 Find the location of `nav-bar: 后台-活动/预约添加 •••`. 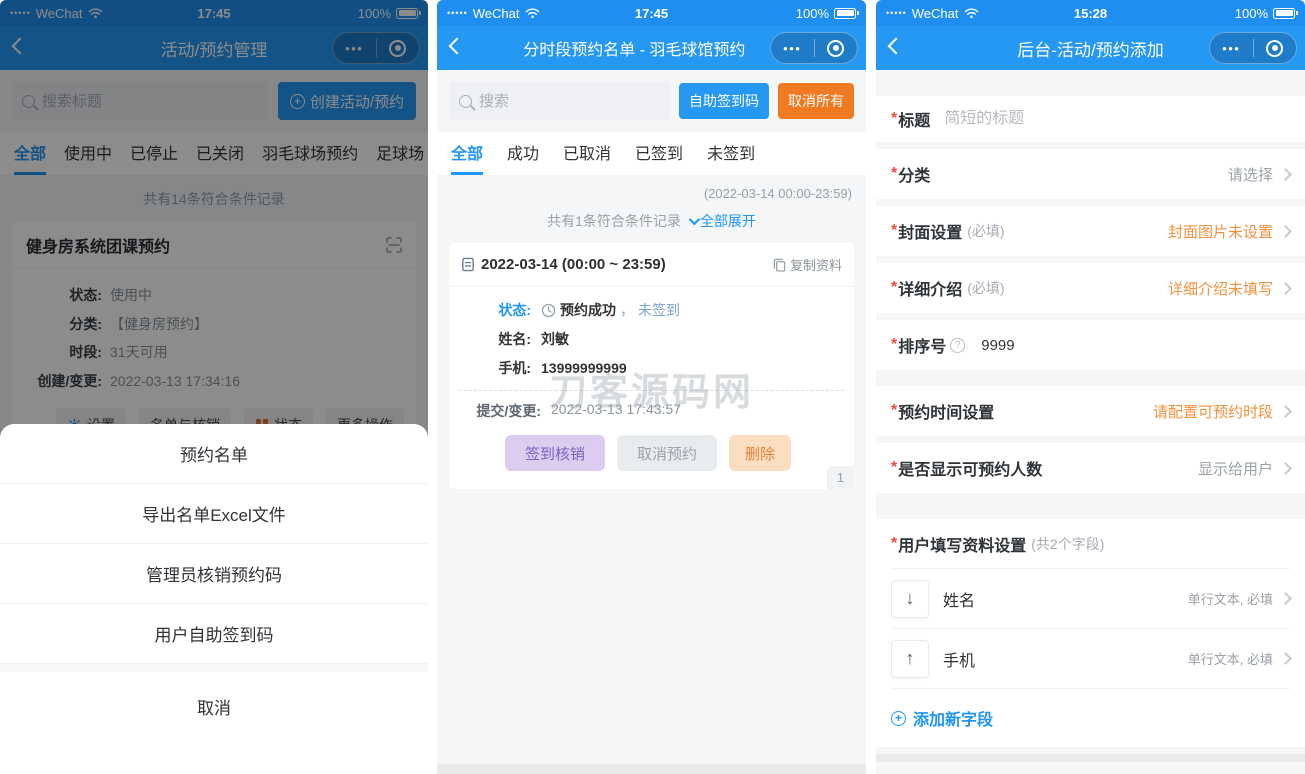

nav-bar: 后台-活动/预约添加 ••• is located at coordinates (1090, 48).